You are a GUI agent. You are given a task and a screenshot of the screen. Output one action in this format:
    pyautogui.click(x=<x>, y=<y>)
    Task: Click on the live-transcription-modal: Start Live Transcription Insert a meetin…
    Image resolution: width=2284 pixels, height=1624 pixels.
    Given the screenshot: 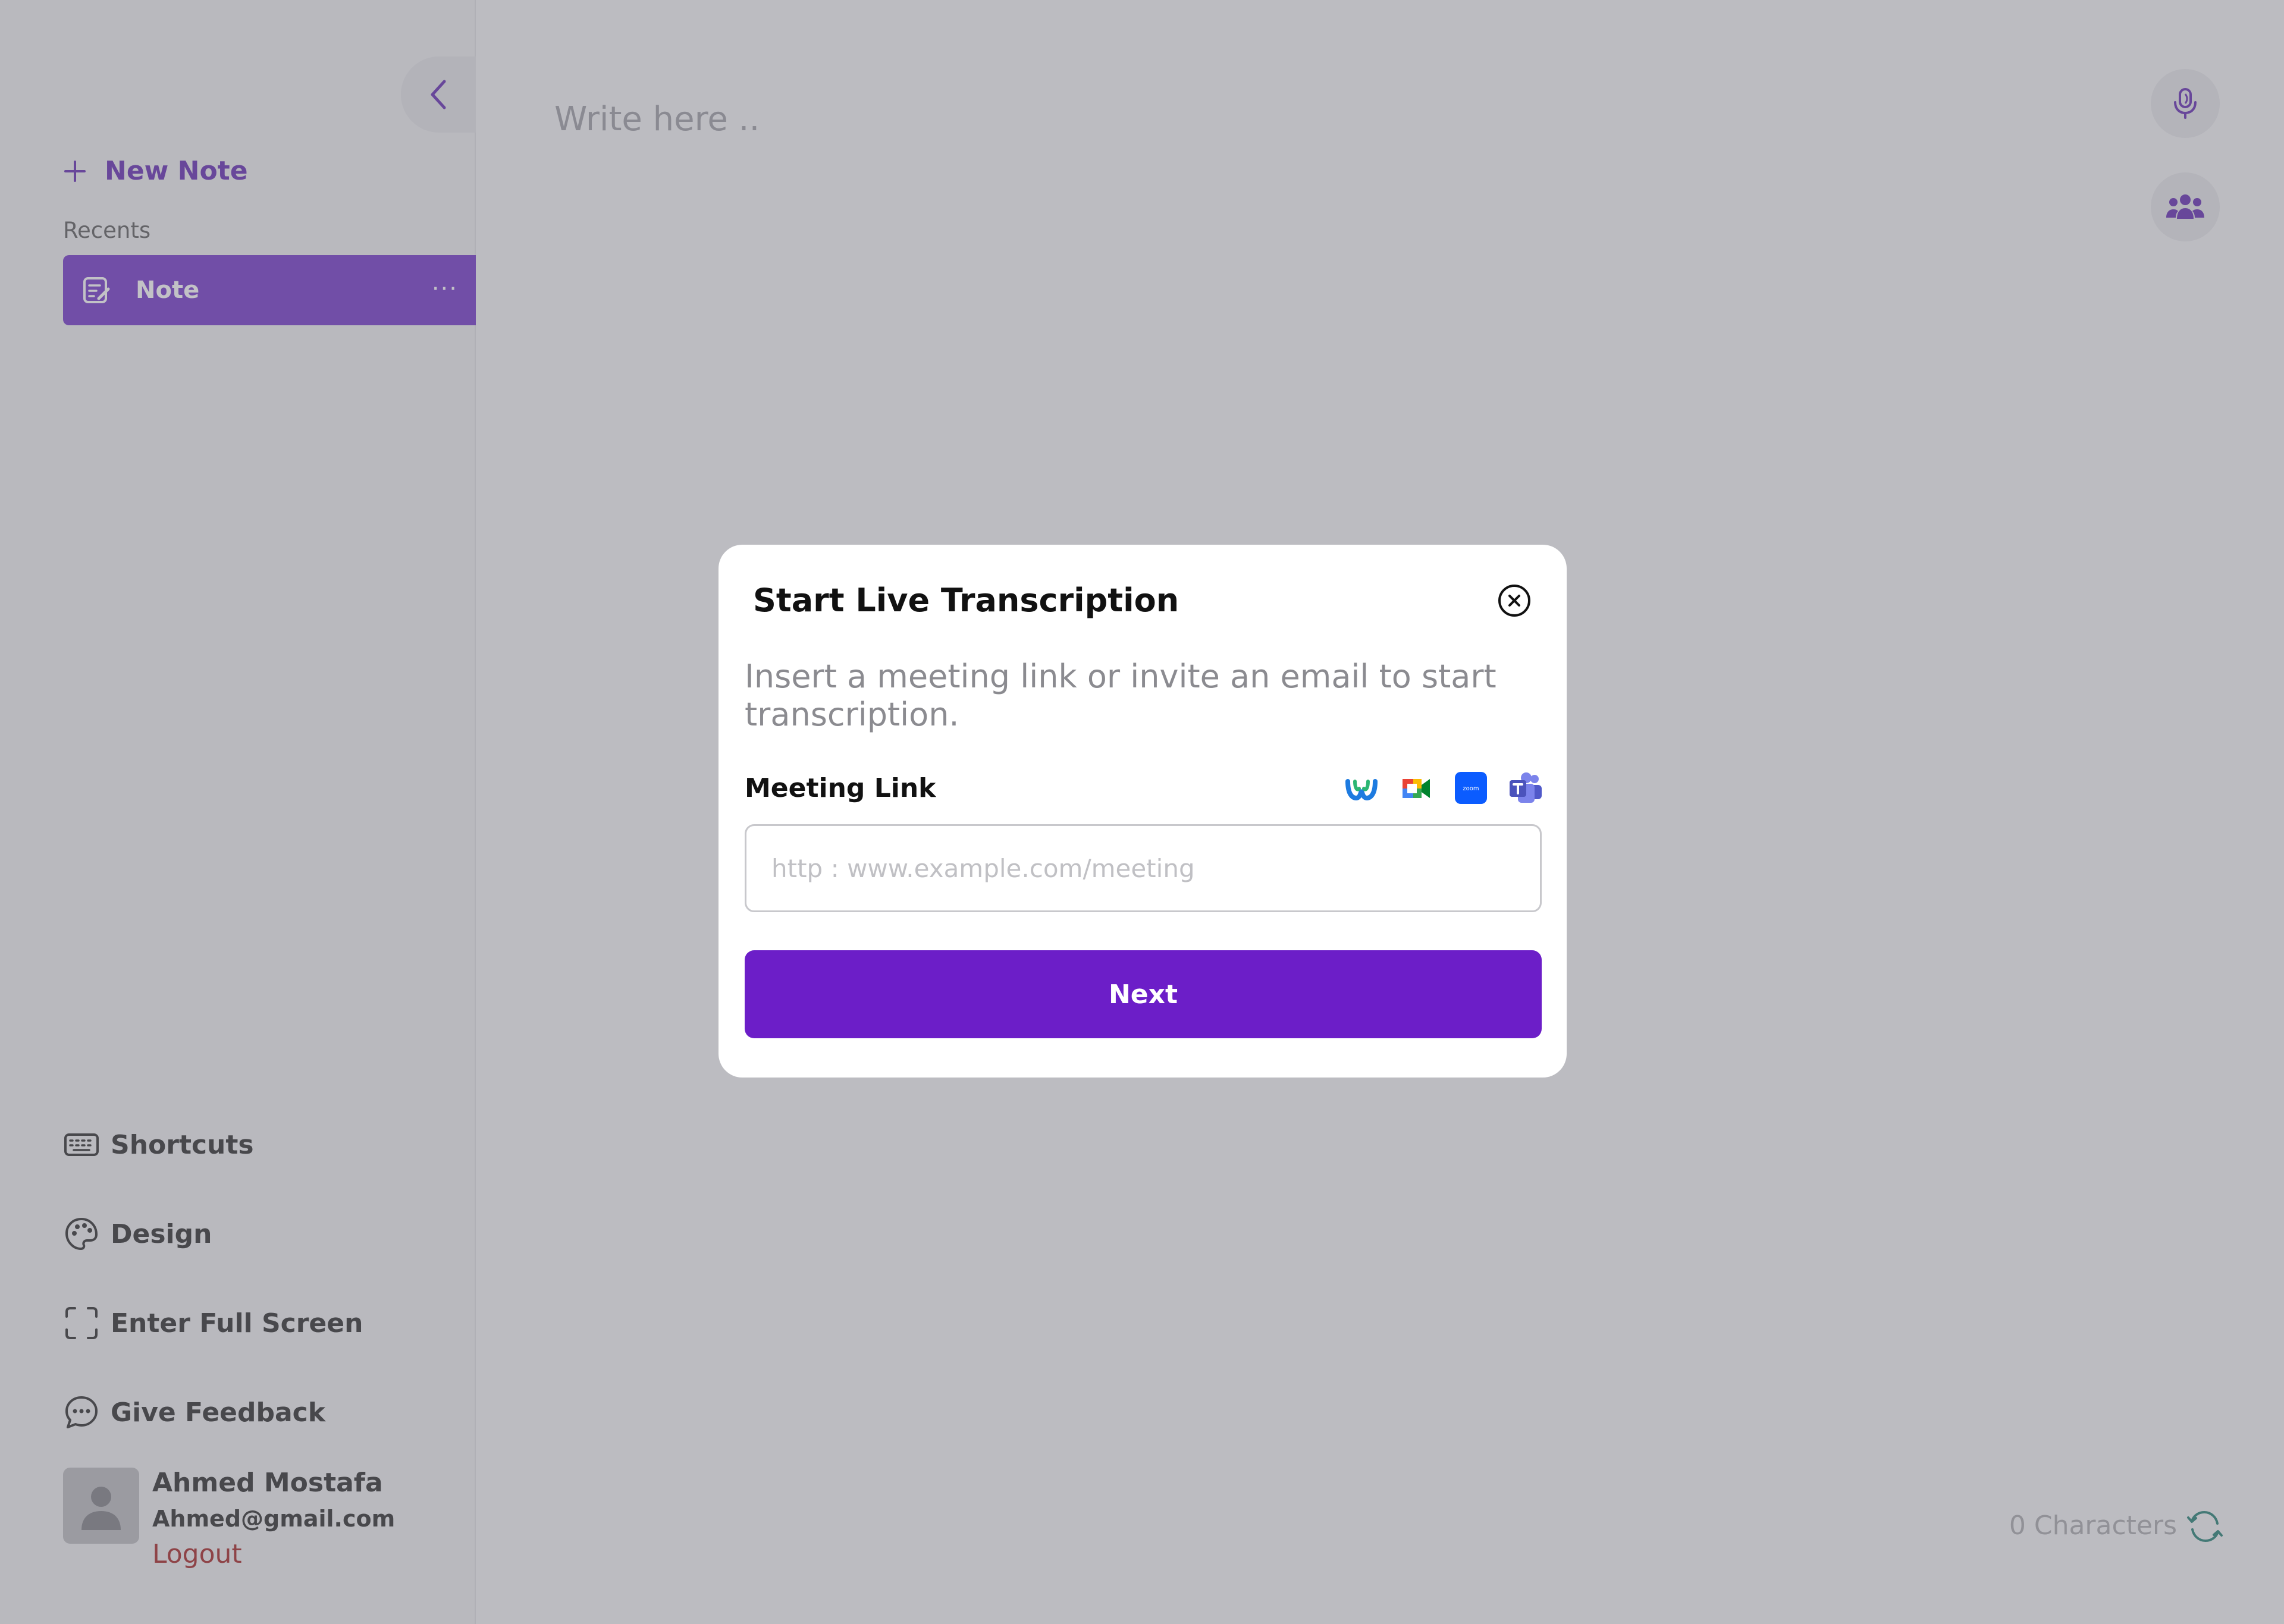 What is the action you would take?
    pyautogui.click(x=1143, y=811)
    